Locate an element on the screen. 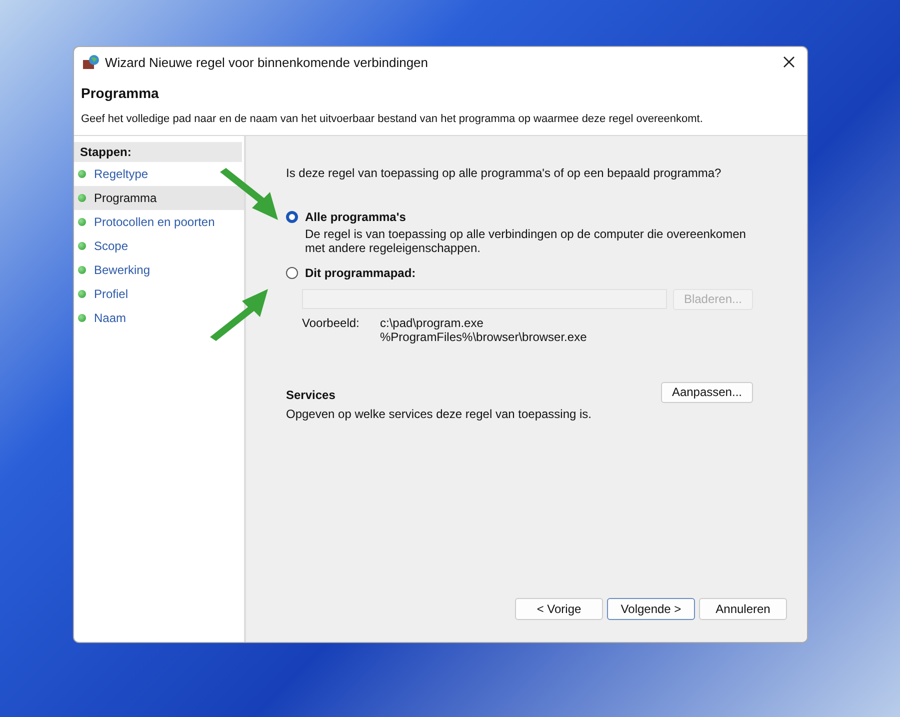 The height and width of the screenshot is (717, 900). window-title: Wizard Nieuwe regel voor binnenkomende verbindingen is located at coordinates (267, 62).